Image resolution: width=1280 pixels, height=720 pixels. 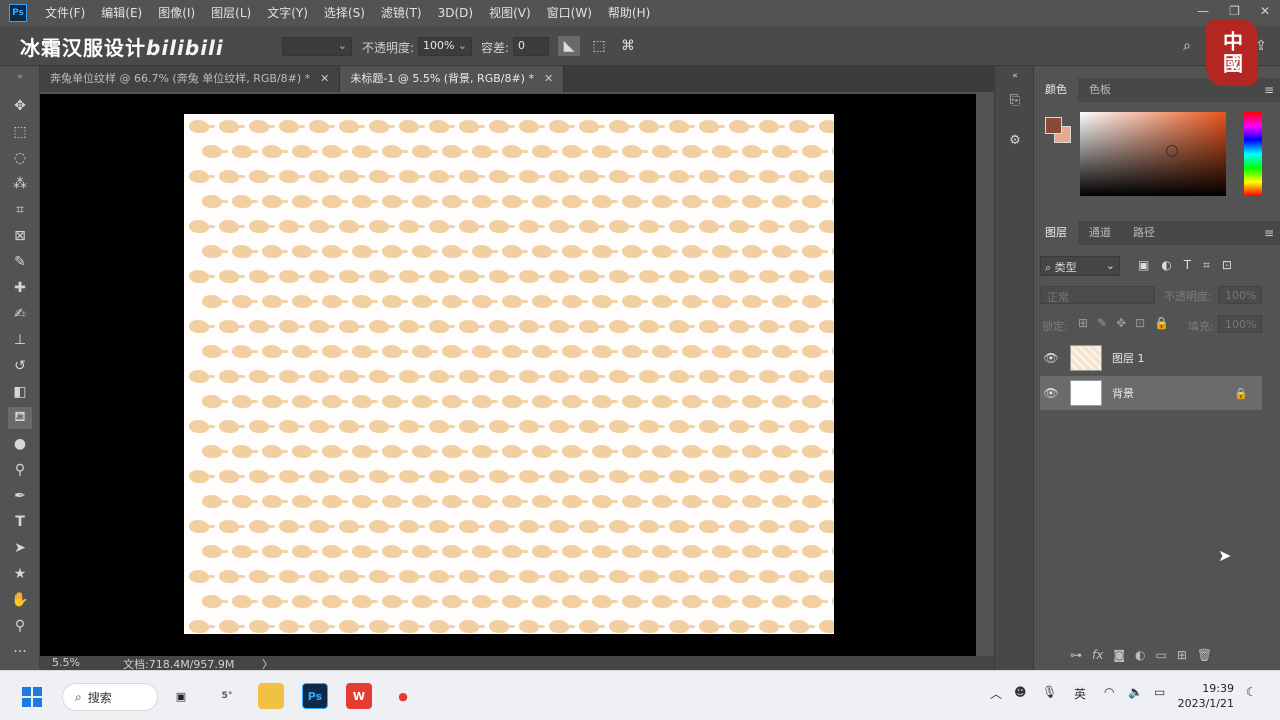 What do you see at coordinates (110, 697) in the screenshot?
I see `taskbar-search: ⌕ 搜索` at bounding box center [110, 697].